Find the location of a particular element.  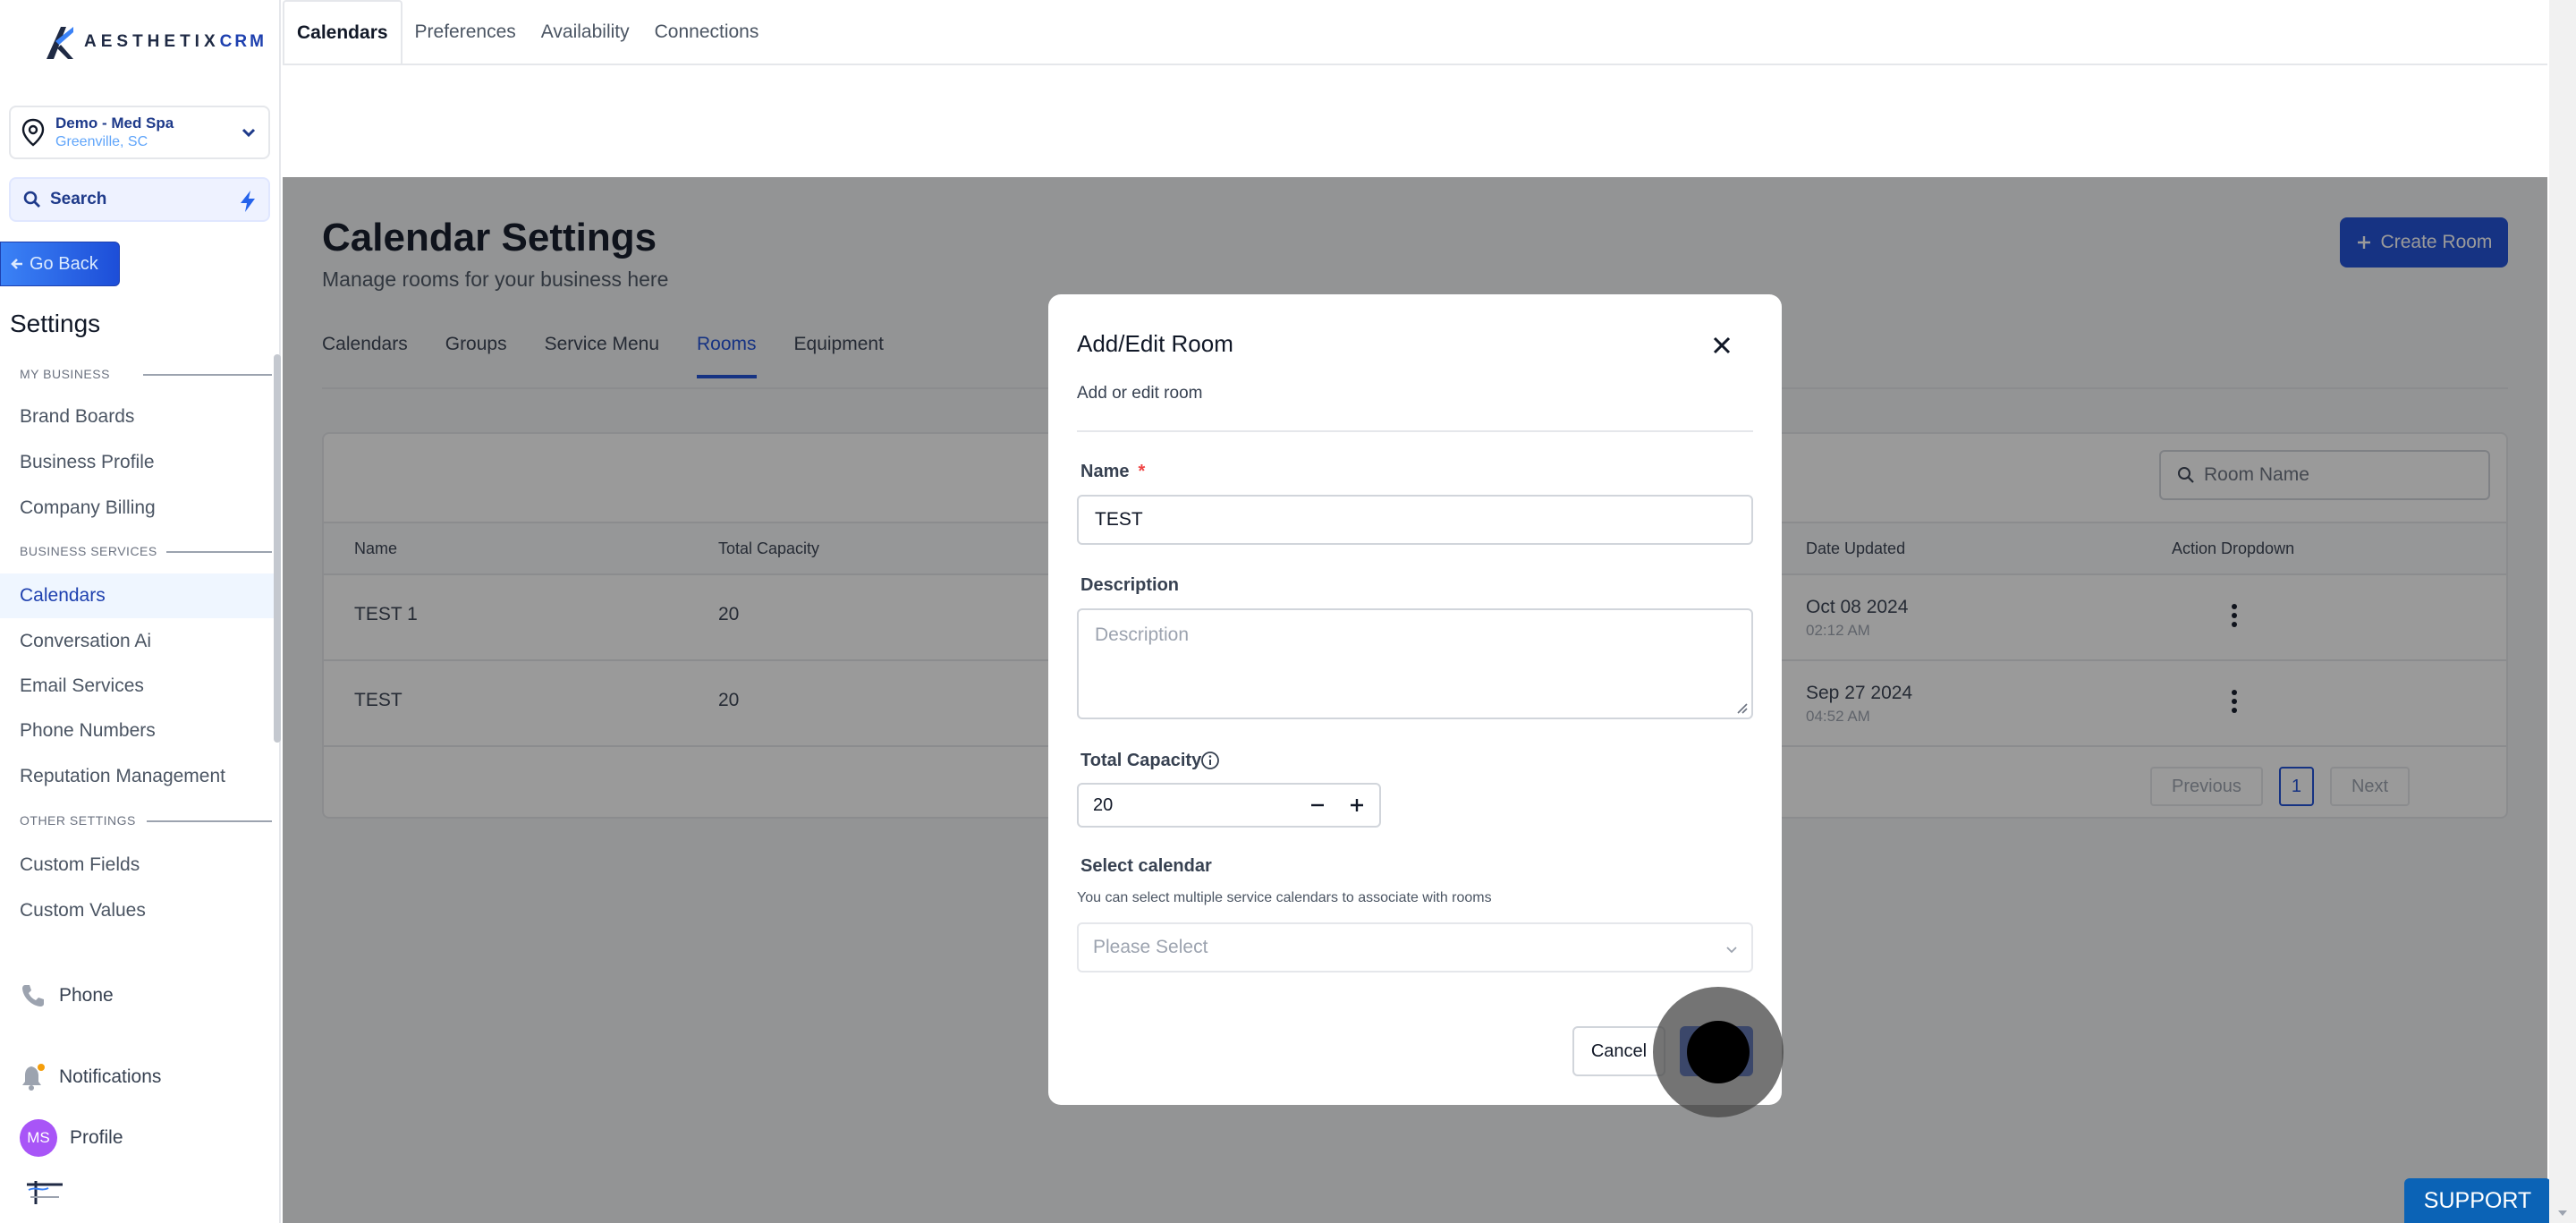

go-back-button: Go Back is located at coordinates (60, 264).